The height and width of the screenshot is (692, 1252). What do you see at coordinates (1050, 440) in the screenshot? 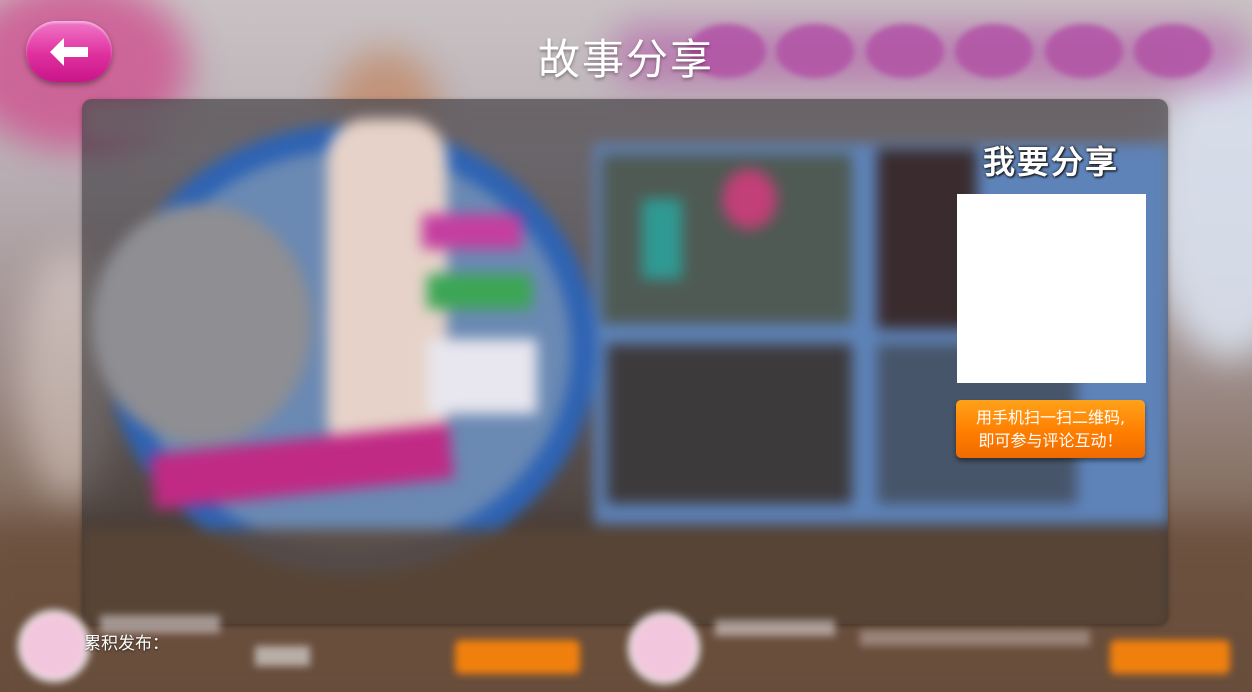
I see `scan-hint-line-2: 即可参与评论互动！` at bounding box center [1050, 440].